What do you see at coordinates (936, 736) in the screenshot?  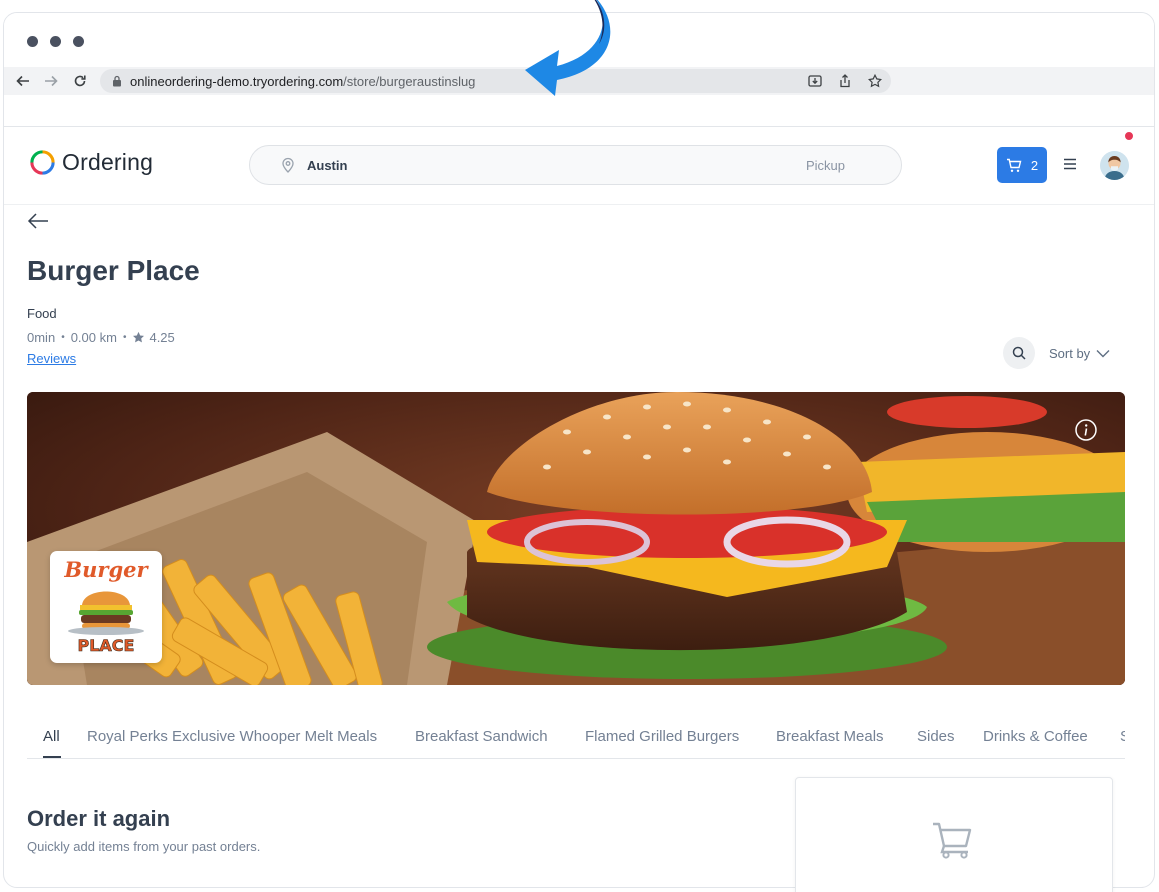 I see `tab-sides: Sides` at bounding box center [936, 736].